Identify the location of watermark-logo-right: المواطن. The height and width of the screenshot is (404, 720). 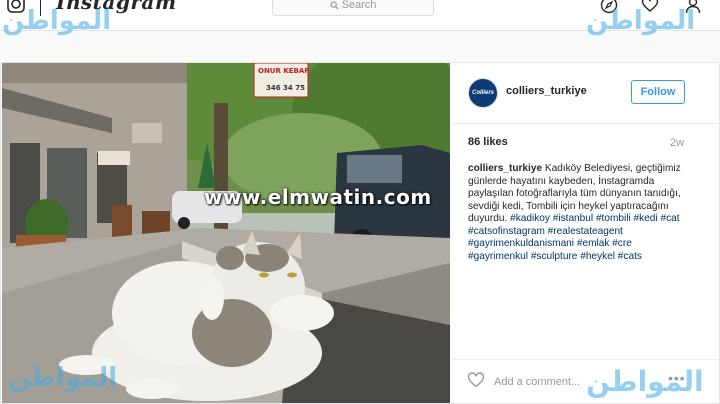
(641, 21).